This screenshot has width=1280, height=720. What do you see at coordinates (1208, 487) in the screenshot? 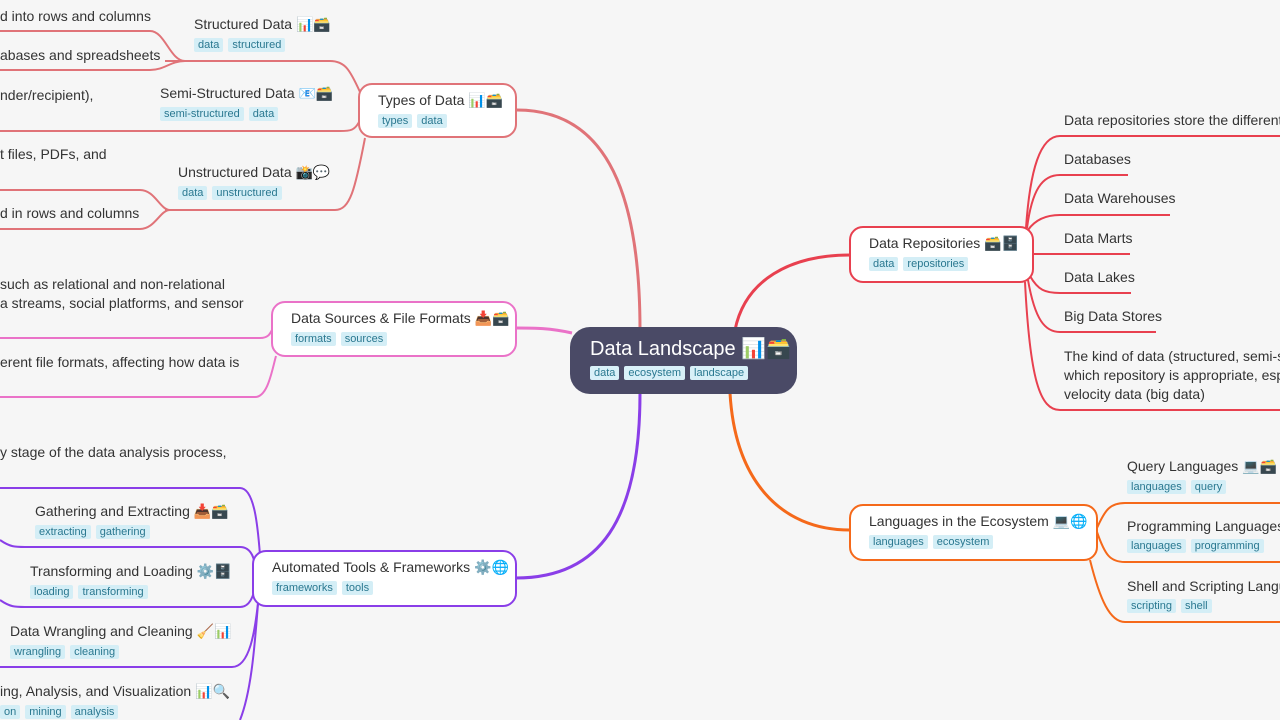
I see `tag: query` at bounding box center [1208, 487].